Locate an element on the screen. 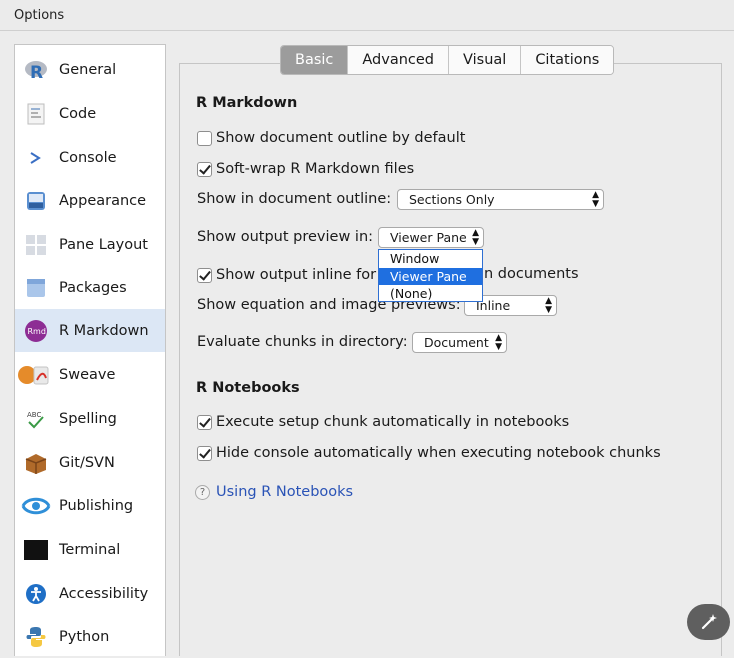 The image size is (734, 658). python-icon is located at coordinates (36, 637).